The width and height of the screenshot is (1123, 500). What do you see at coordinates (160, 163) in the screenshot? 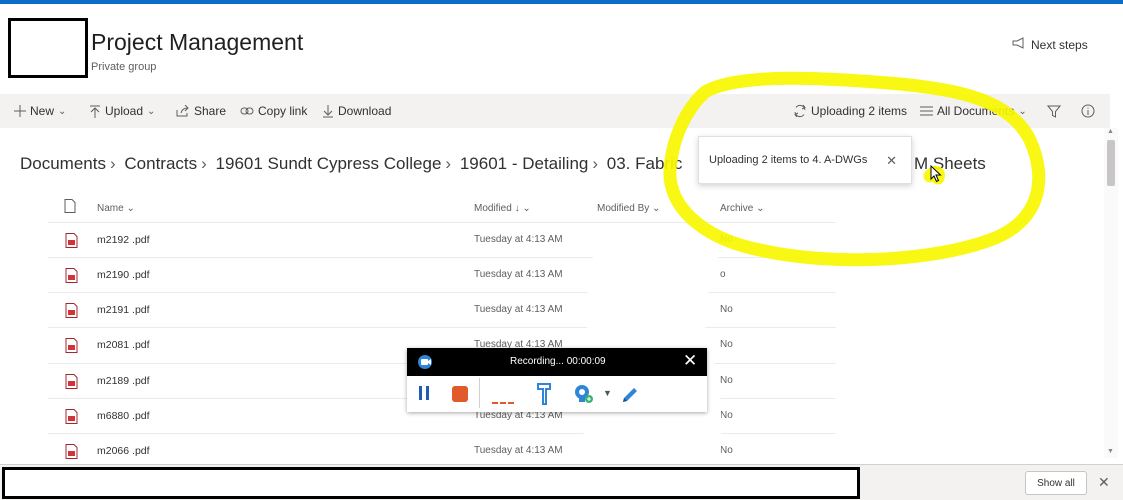
I see `breadcrumb-item-contracts: Contracts` at bounding box center [160, 163].